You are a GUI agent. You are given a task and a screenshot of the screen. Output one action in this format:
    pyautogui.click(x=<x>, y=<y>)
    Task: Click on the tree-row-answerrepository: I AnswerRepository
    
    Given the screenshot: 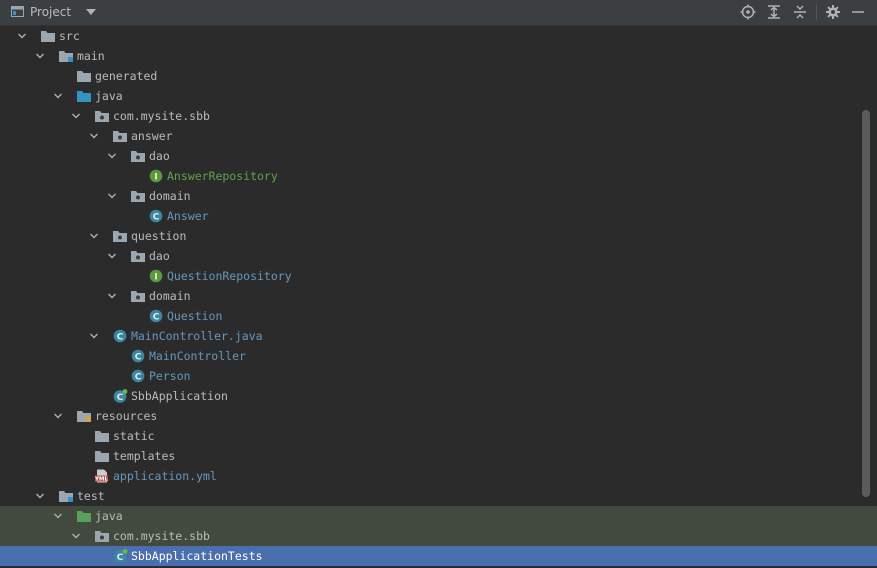 What is the action you would take?
    pyautogui.click(x=438, y=176)
    